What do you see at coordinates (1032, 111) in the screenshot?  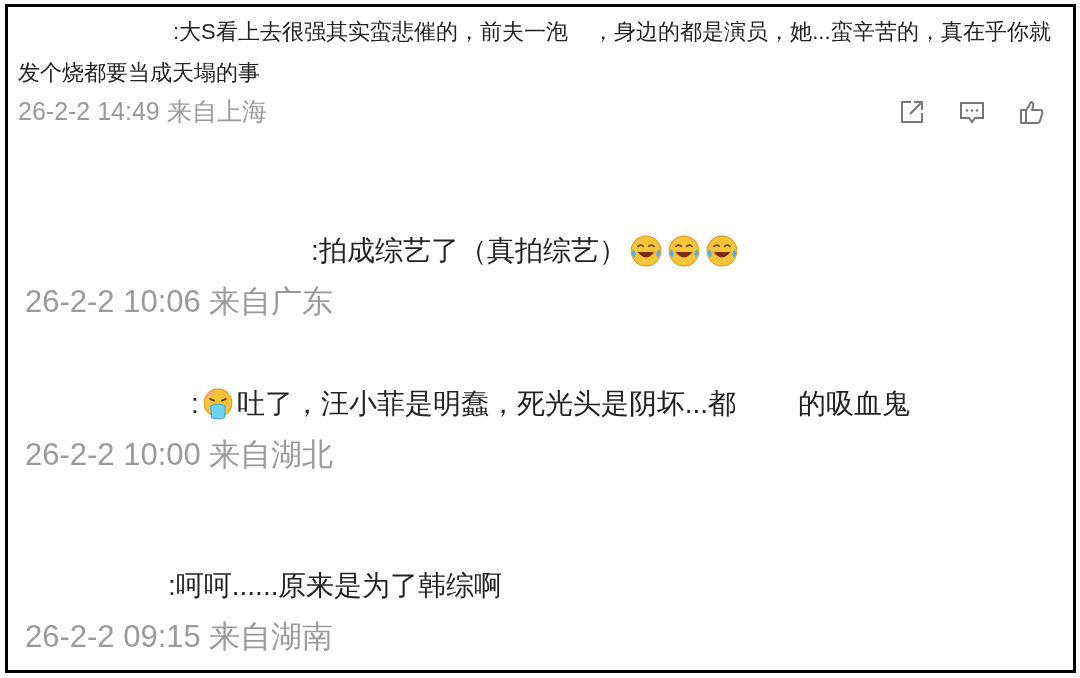 I see `like-icon` at bounding box center [1032, 111].